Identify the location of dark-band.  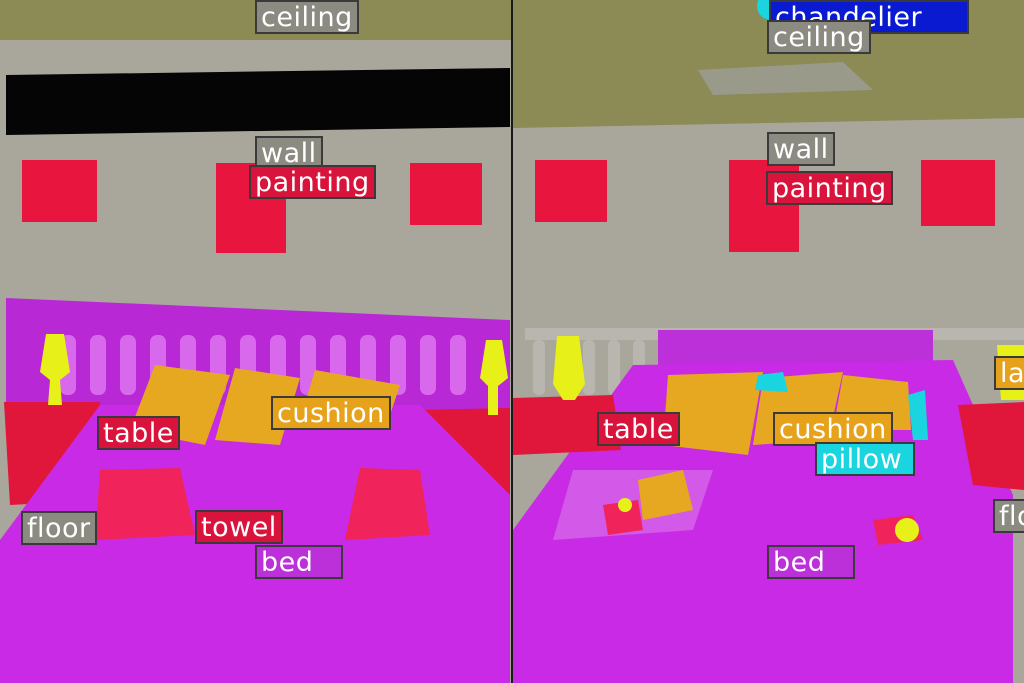
(258, 101).